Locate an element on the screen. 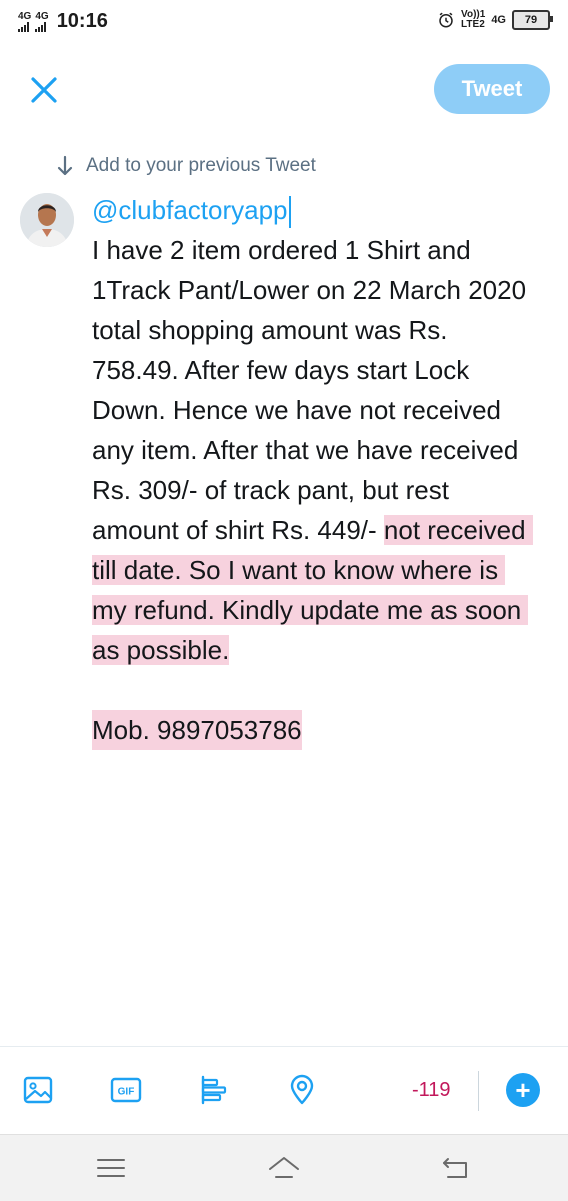 The image size is (568, 1201). mobile-number-text: Mob. 9897053786 is located at coordinates (197, 730).